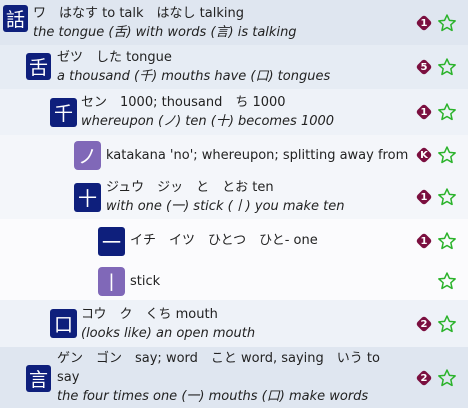 The width and height of the screenshot is (468, 408). I want to click on readings-and-meanings: コウ ク くち mouth, so click(149, 314).